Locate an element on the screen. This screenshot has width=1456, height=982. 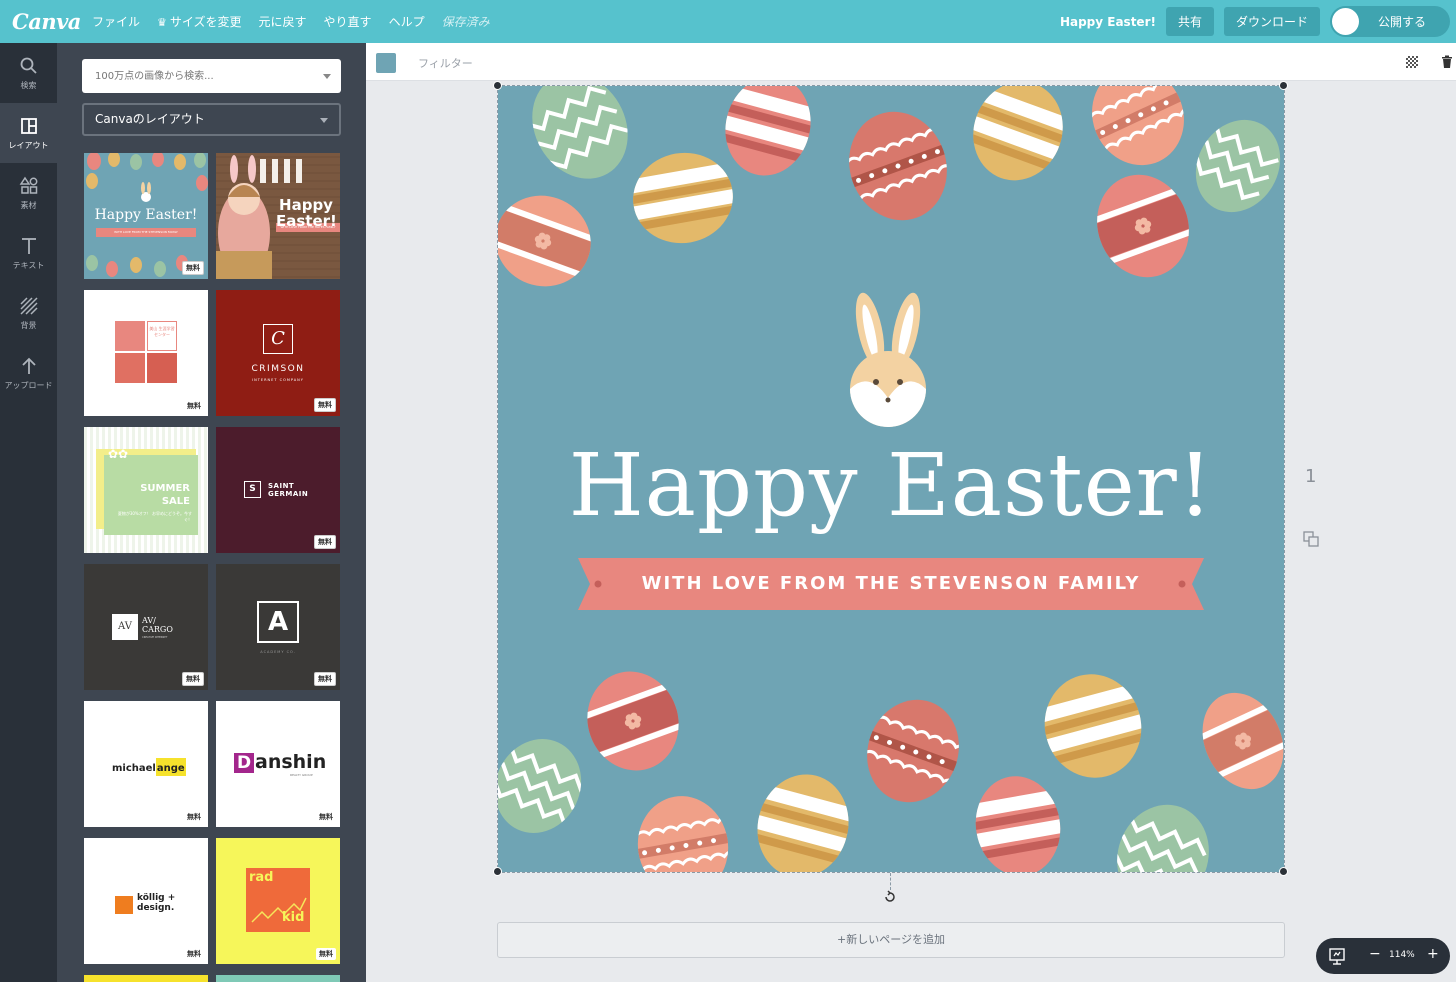
flower-icon: ✿✿ is located at coordinates (118, 454).